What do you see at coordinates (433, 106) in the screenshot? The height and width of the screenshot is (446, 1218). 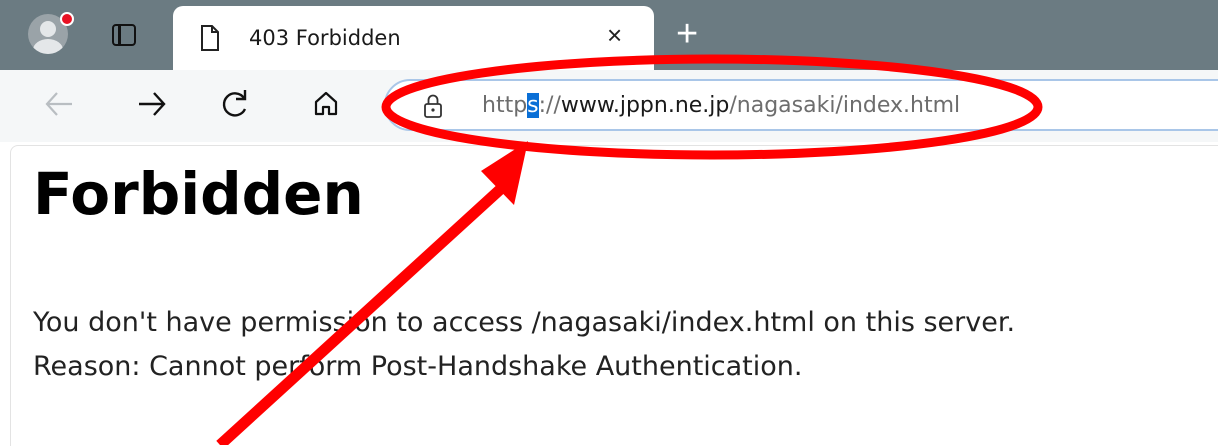 I see `lock-icon` at bounding box center [433, 106].